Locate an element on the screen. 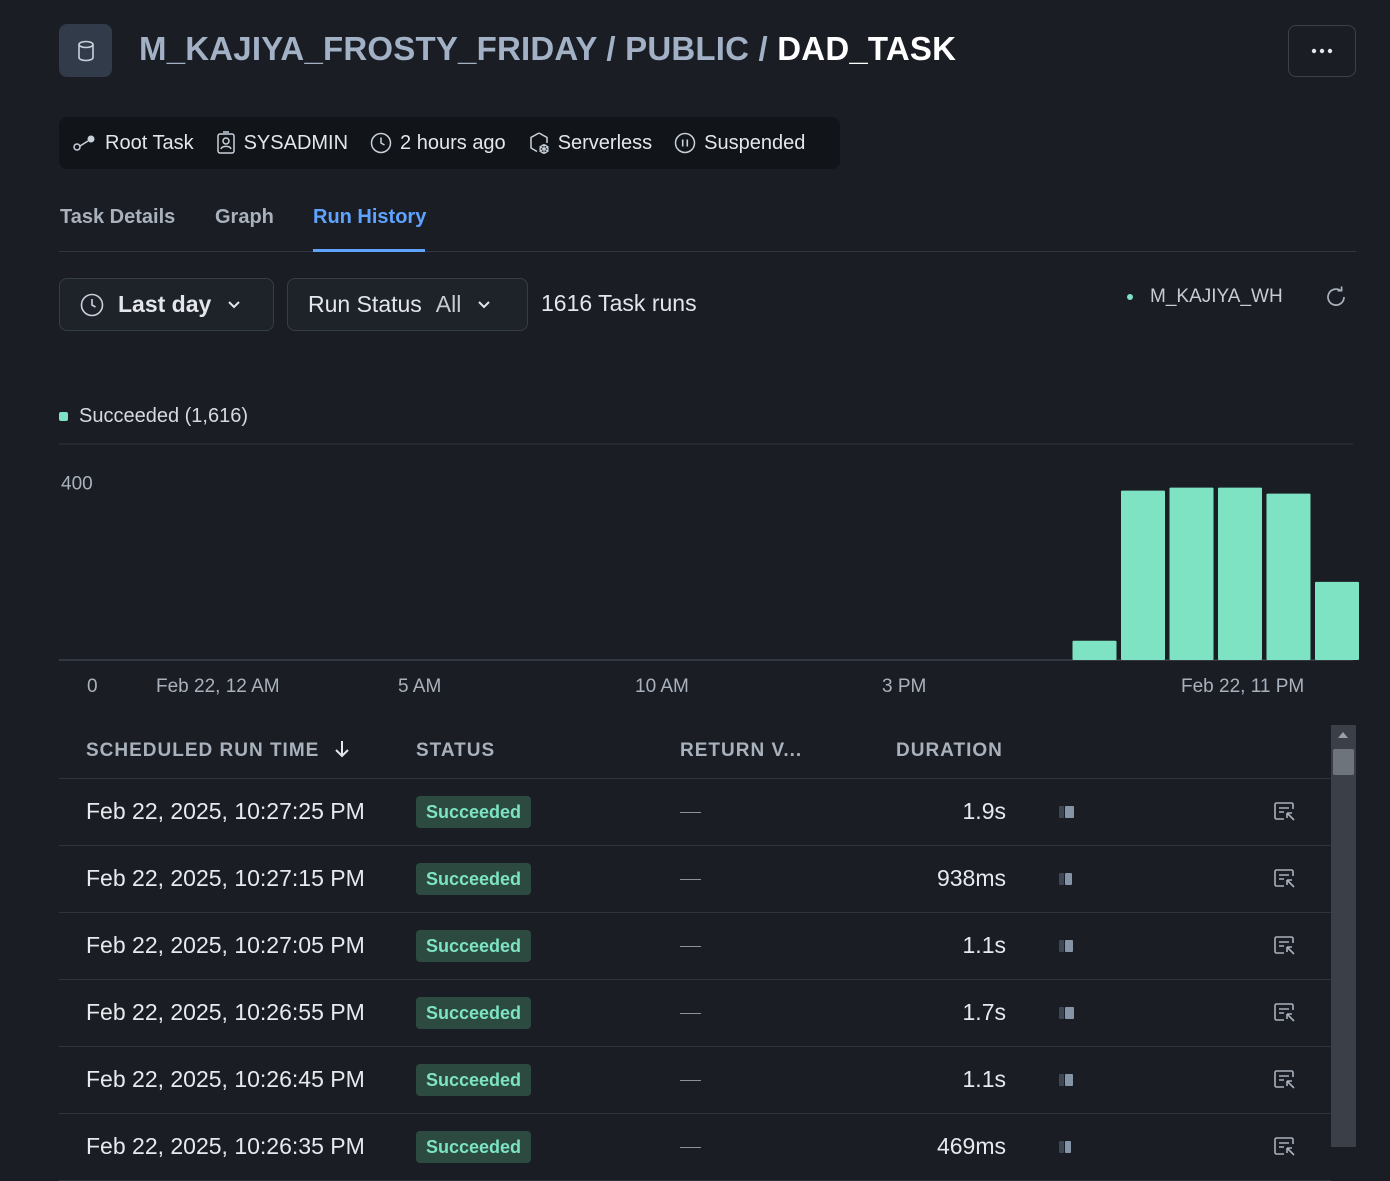  table-row: Feb 22, 2025, 10:27:05 PM Succeeded 1.1s is located at coordinates (695, 946).